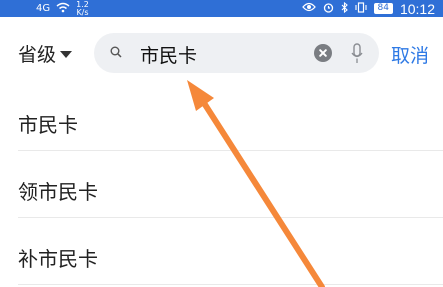 This screenshot has height=287, width=443. I want to click on battery-indicator: 84, so click(383, 8).